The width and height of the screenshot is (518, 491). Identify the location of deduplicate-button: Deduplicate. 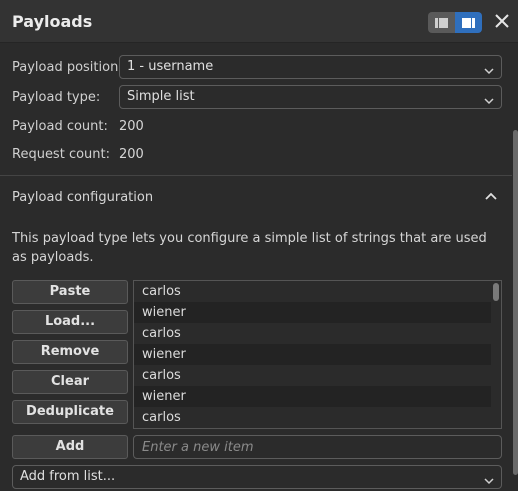
(70, 412).